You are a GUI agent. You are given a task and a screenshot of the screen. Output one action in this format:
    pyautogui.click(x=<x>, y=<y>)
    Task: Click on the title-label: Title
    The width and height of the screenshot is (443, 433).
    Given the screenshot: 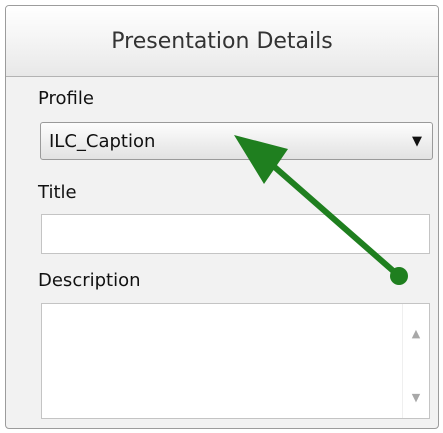 What is the action you would take?
    pyautogui.click(x=57, y=192)
    